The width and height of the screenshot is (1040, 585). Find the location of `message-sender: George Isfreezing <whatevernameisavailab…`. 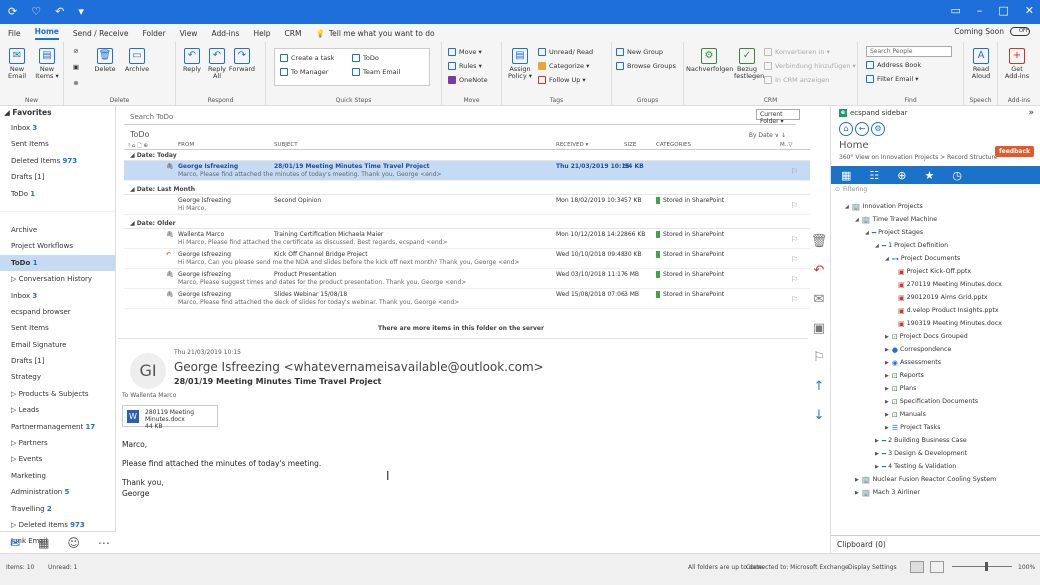

message-sender: George Isfreezing <whatevernameisavailab… is located at coordinates (359, 367).